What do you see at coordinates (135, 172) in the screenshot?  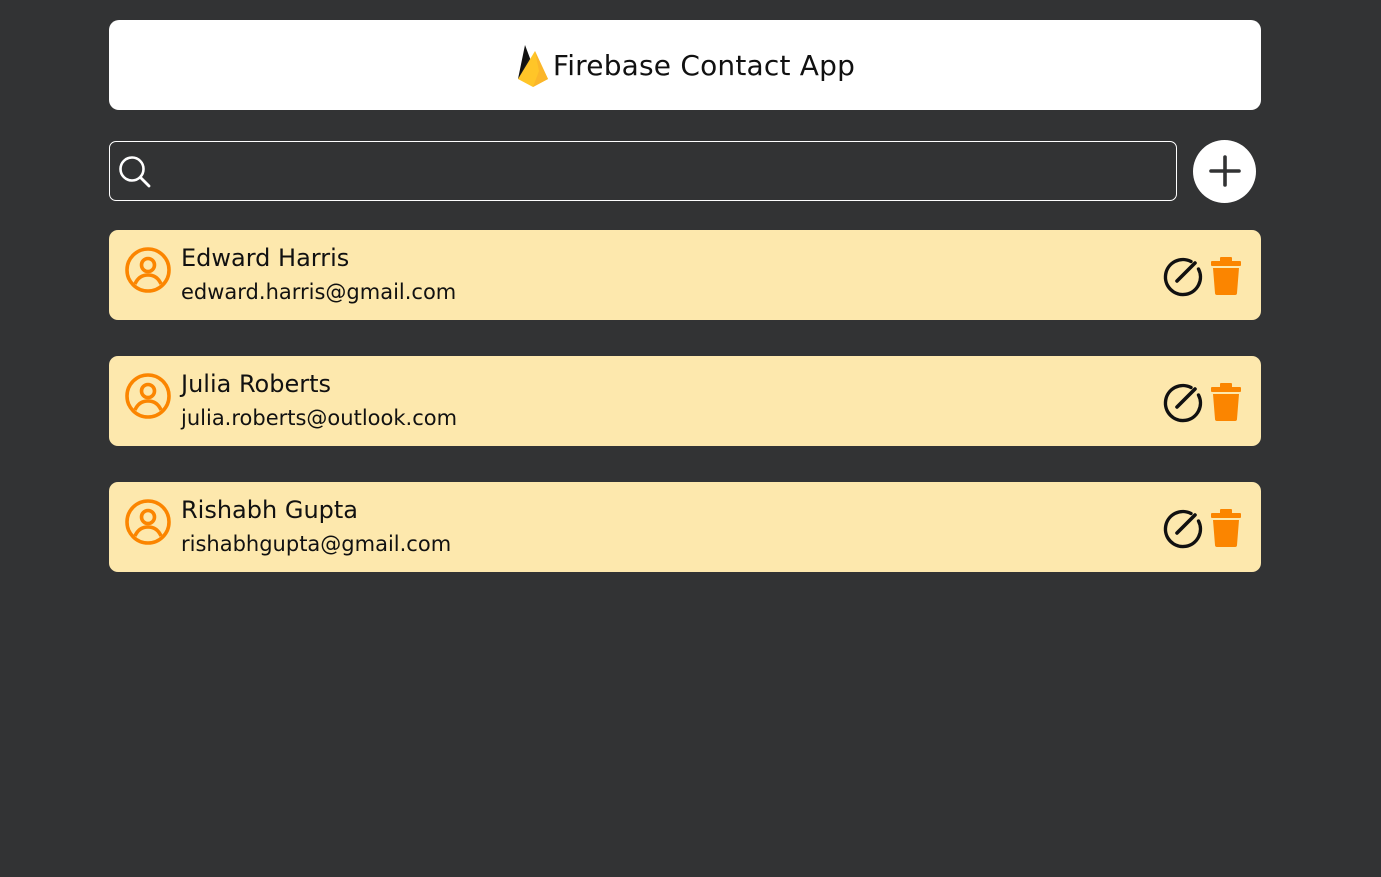 I see `search-icon` at bounding box center [135, 172].